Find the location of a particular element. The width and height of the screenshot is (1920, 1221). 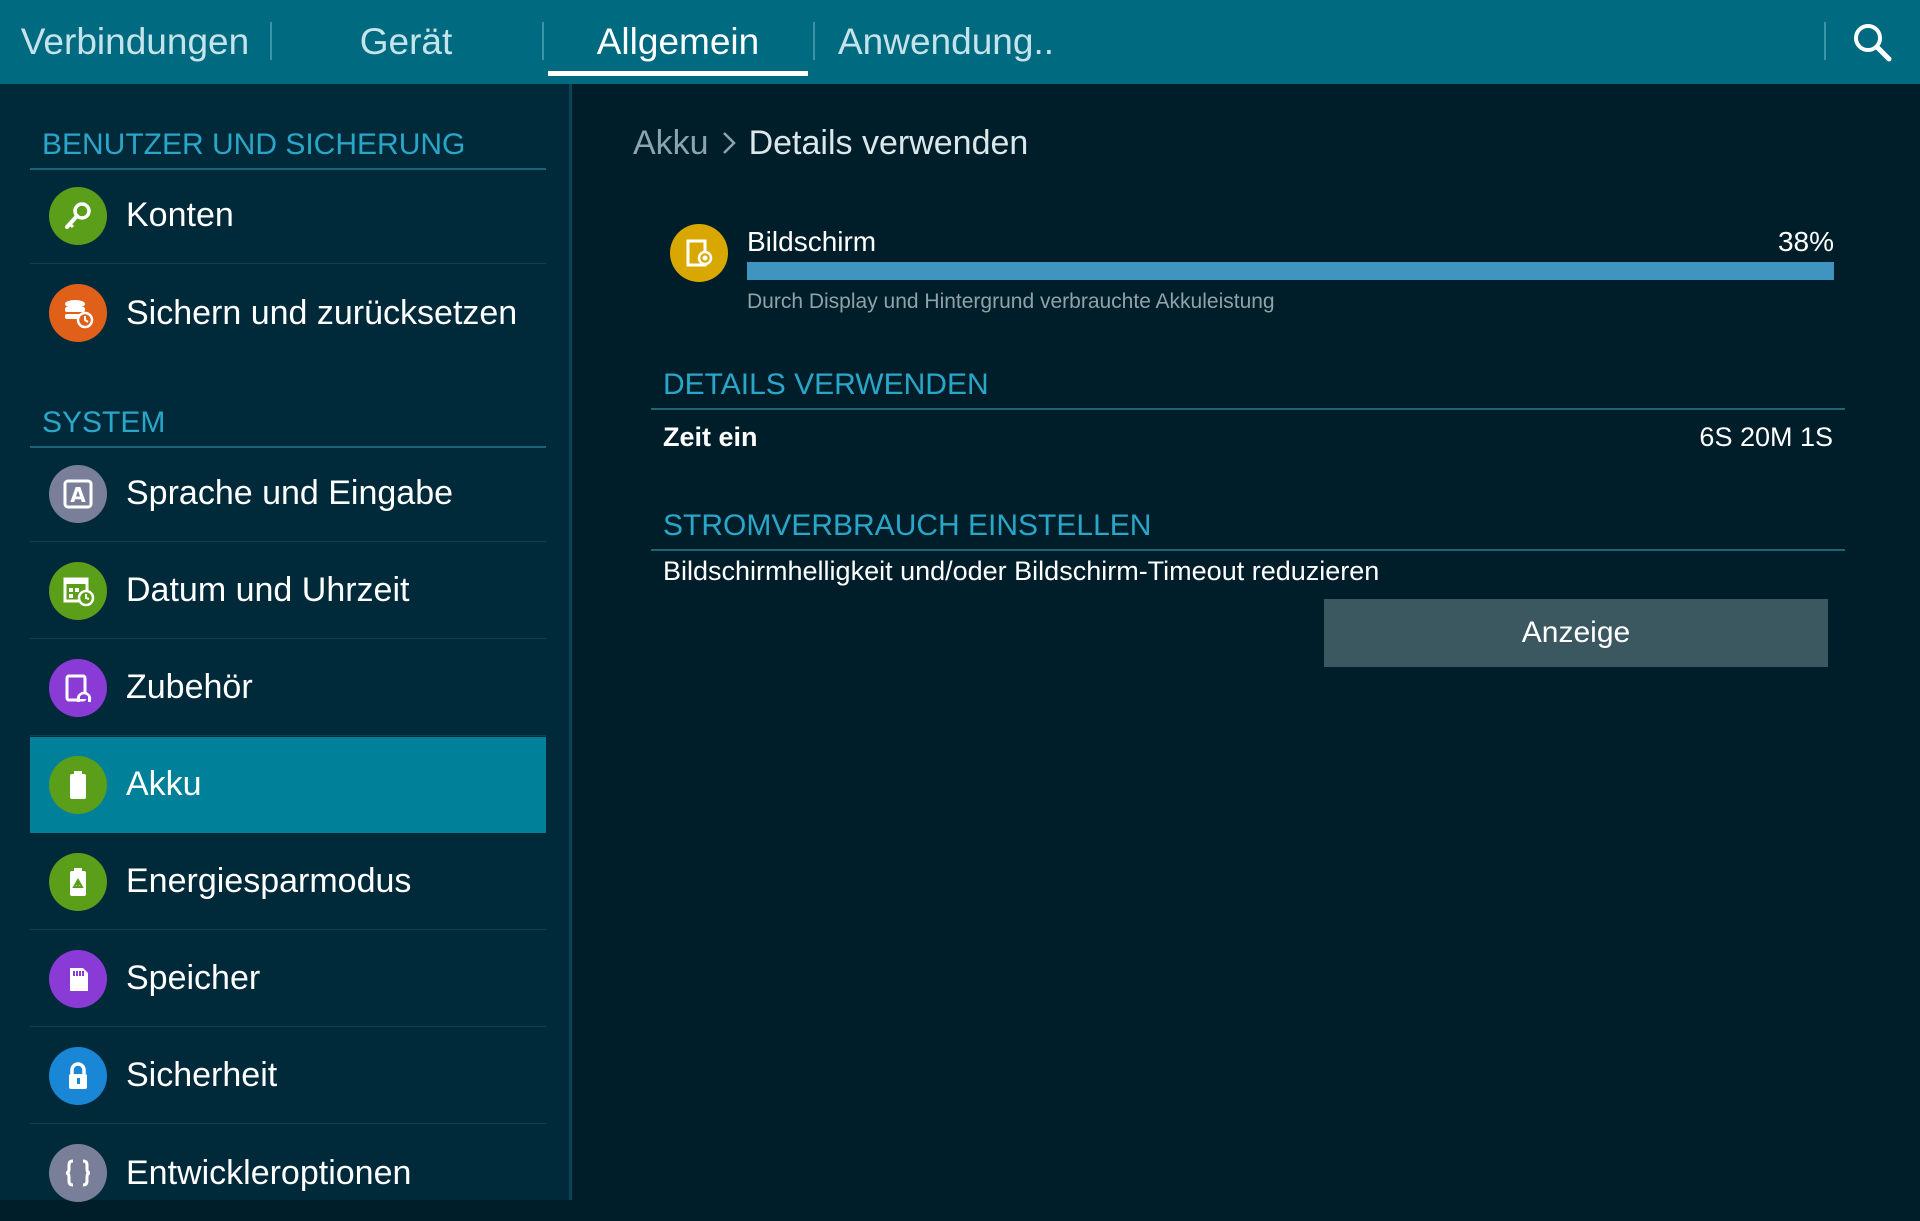

top-tab-bar: Verbindungen Gerät Allgemein Anwendung.. is located at coordinates (960, 42).